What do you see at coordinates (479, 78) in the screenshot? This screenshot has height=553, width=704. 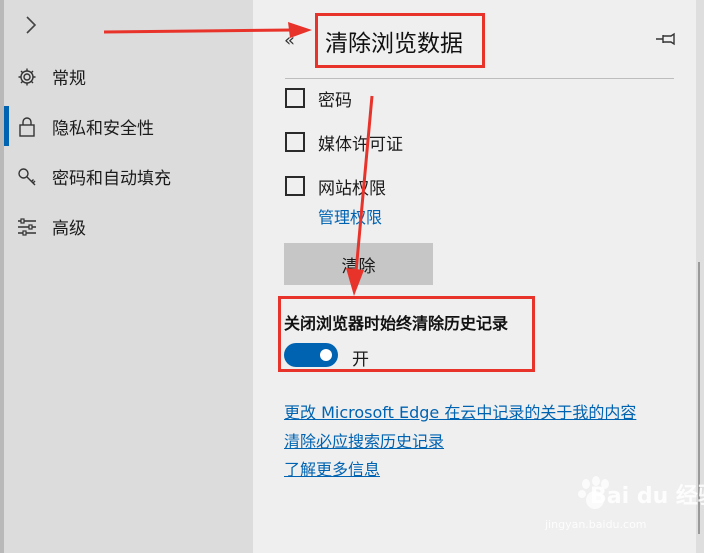 I see `header-divider` at bounding box center [479, 78].